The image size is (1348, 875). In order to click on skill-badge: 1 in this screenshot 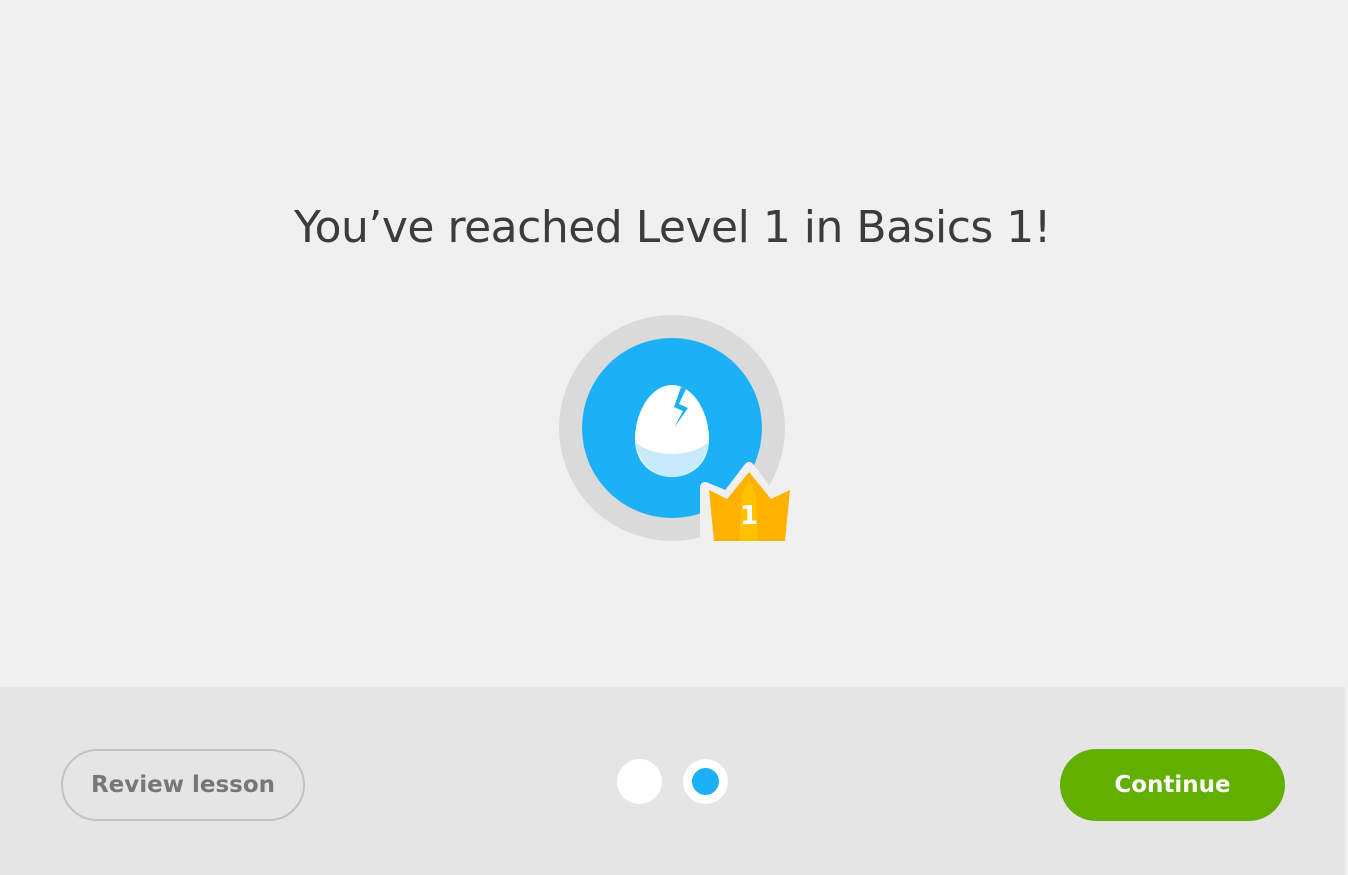, I will do `click(679, 435)`.